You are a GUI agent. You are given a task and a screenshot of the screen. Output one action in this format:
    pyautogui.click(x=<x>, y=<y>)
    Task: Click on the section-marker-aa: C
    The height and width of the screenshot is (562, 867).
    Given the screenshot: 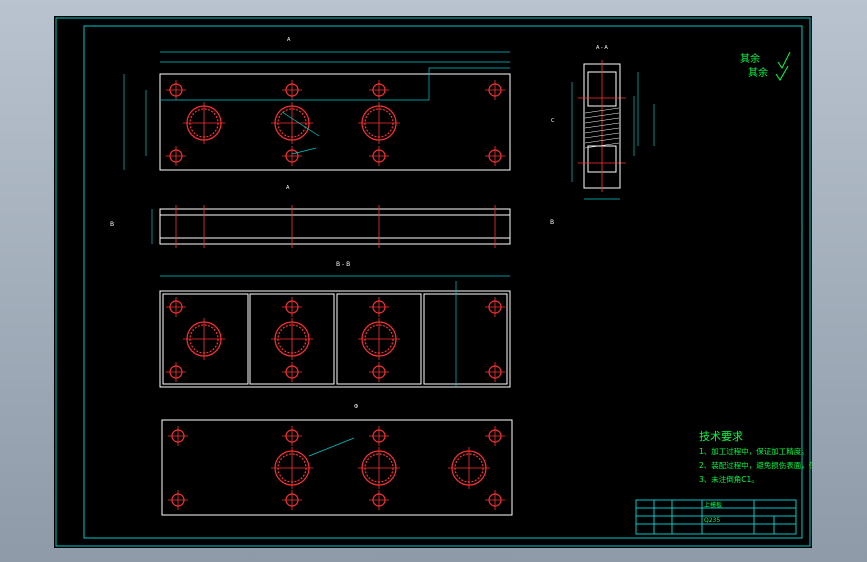 What is the action you would take?
    pyautogui.click(x=553, y=121)
    